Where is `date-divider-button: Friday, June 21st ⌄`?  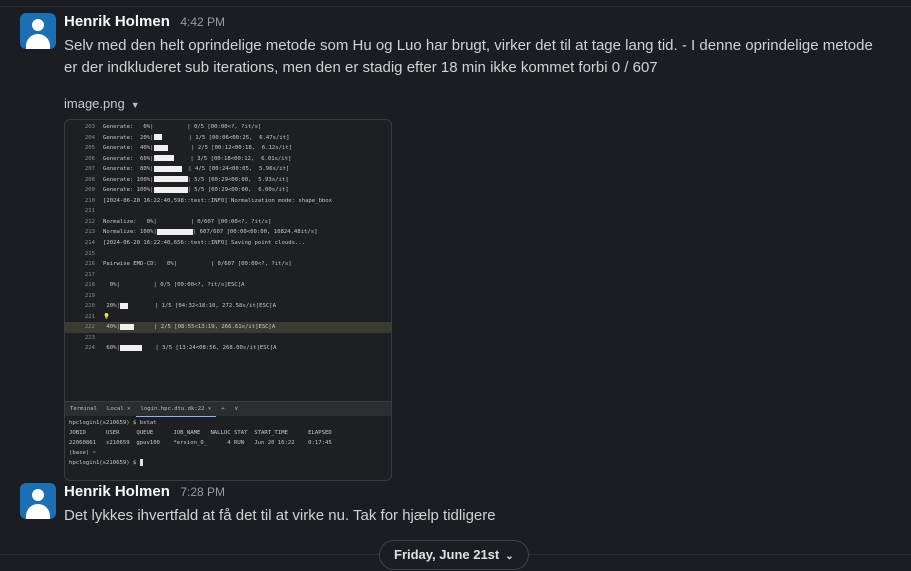 date-divider-button: Friday, June 21st ⌄ is located at coordinates (454, 555).